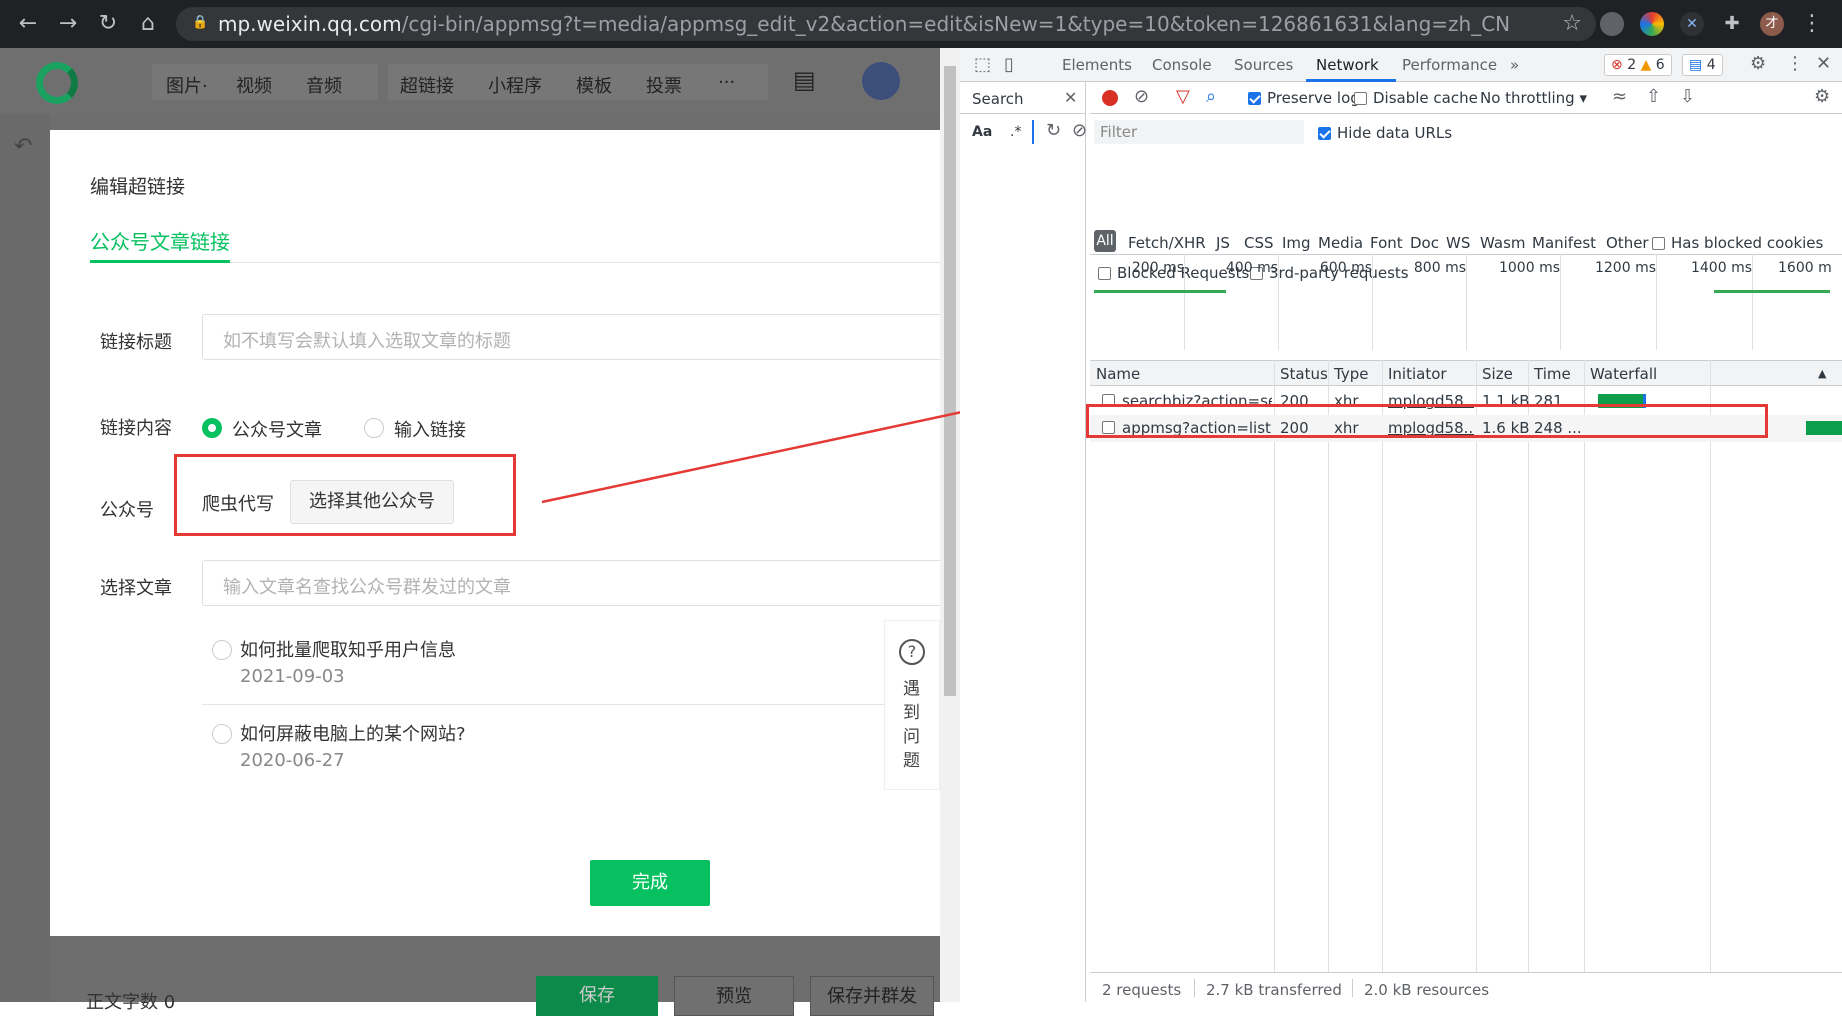  Describe the element at coordinates (1097, 65) in the screenshot. I see `tab-elements: Elements` at that location.